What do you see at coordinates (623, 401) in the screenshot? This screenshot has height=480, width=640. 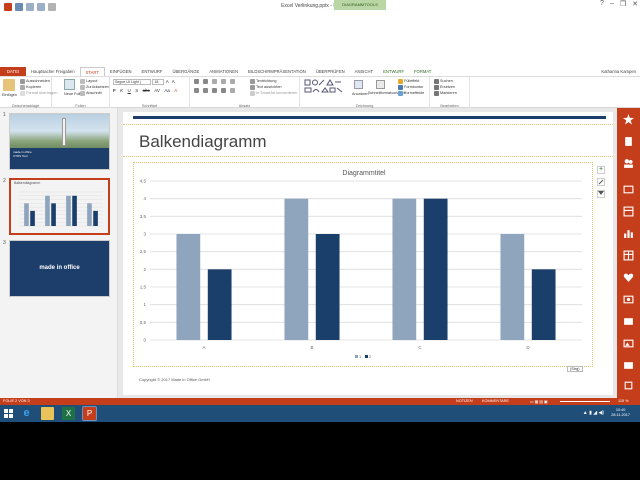 I see `zoom-level: 115 %` at bounding box center [623, 401].